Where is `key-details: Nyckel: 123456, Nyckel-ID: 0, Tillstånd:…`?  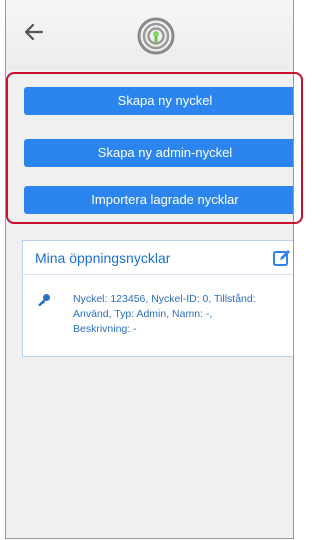 key-details: Nyckel: 123456, Nyckel-ID: 0, Tillstånd:… is located at coordinates (168, 314).